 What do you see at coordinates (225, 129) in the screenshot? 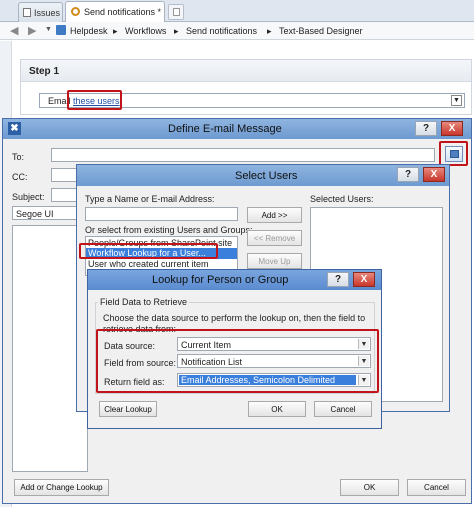
I see `dialog-title: Define E-mail Message` at bounding box center [225, 129].